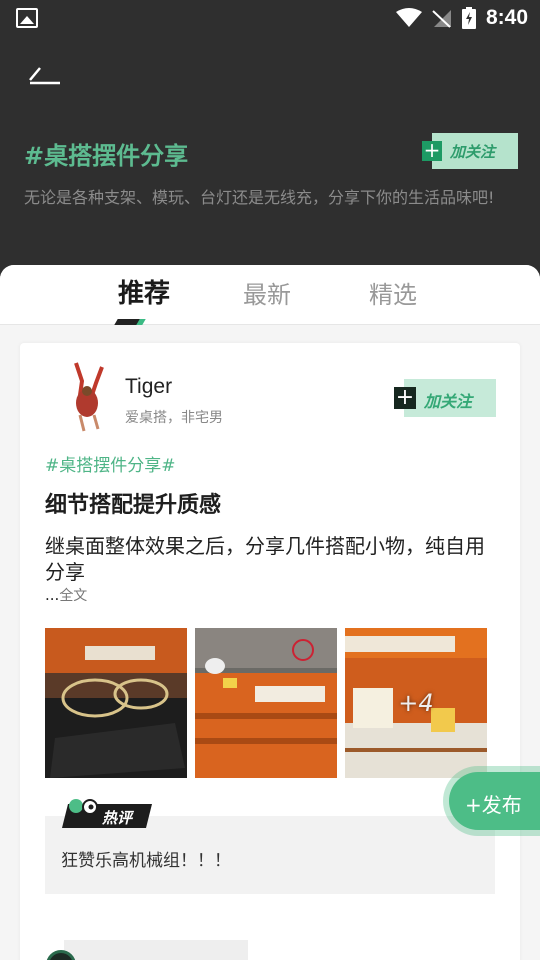  What do you see at coordinates (117, 818) in the screenshot?
I see `hot-badge-label: 热评` at bounding box center [117, 818].